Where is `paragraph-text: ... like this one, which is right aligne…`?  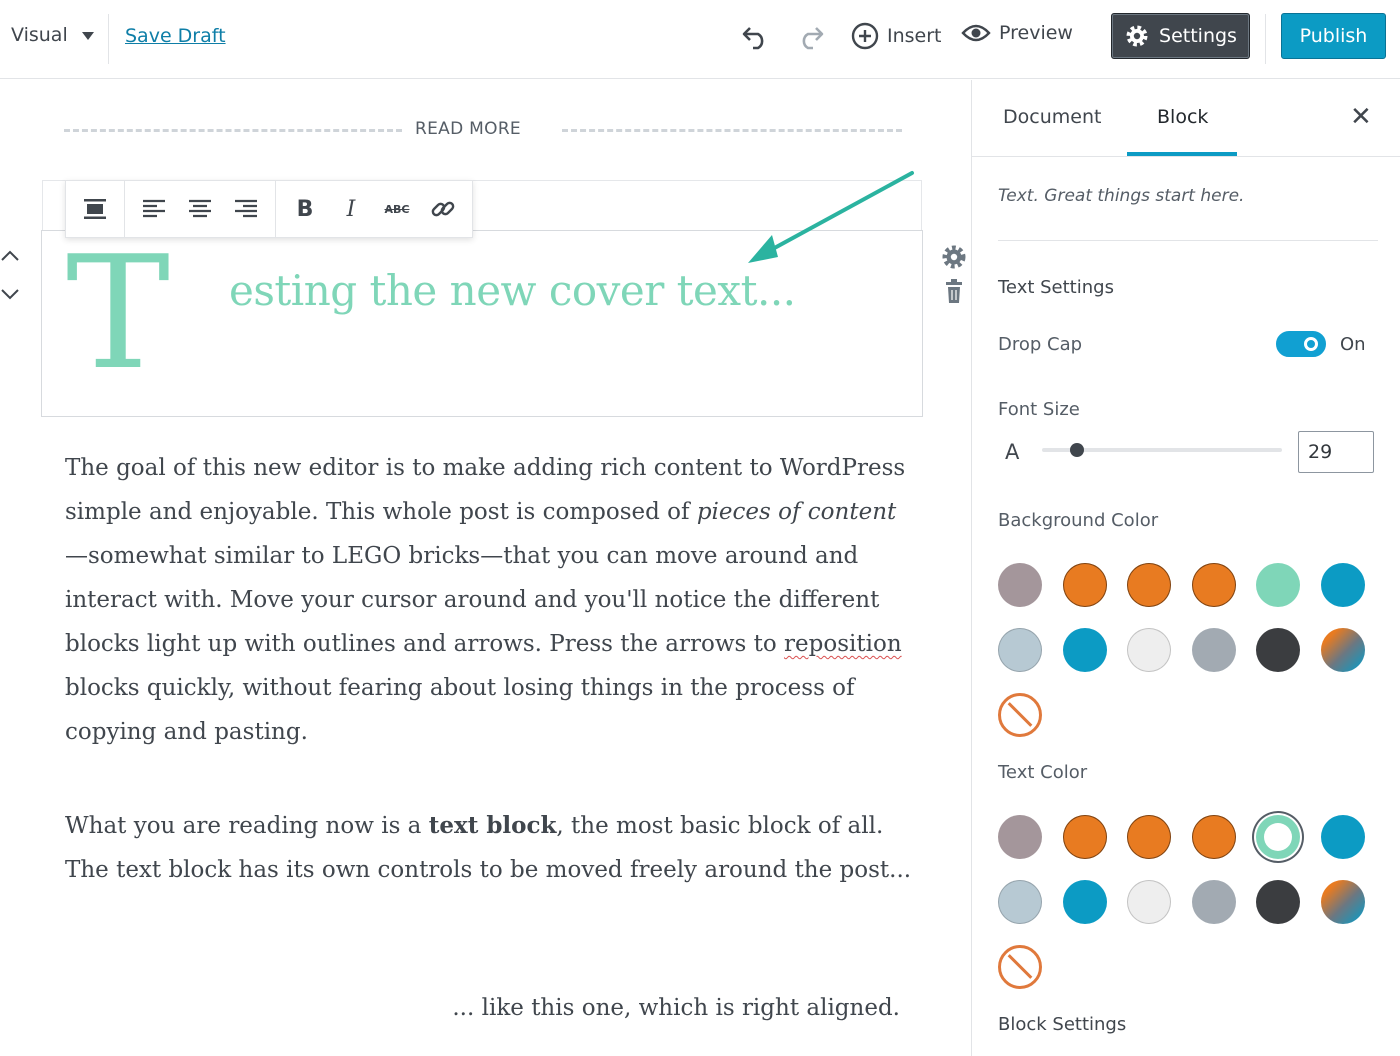
paragraph-text: ... like this one, which is right aligne… is located at coordinates (676, 1008).